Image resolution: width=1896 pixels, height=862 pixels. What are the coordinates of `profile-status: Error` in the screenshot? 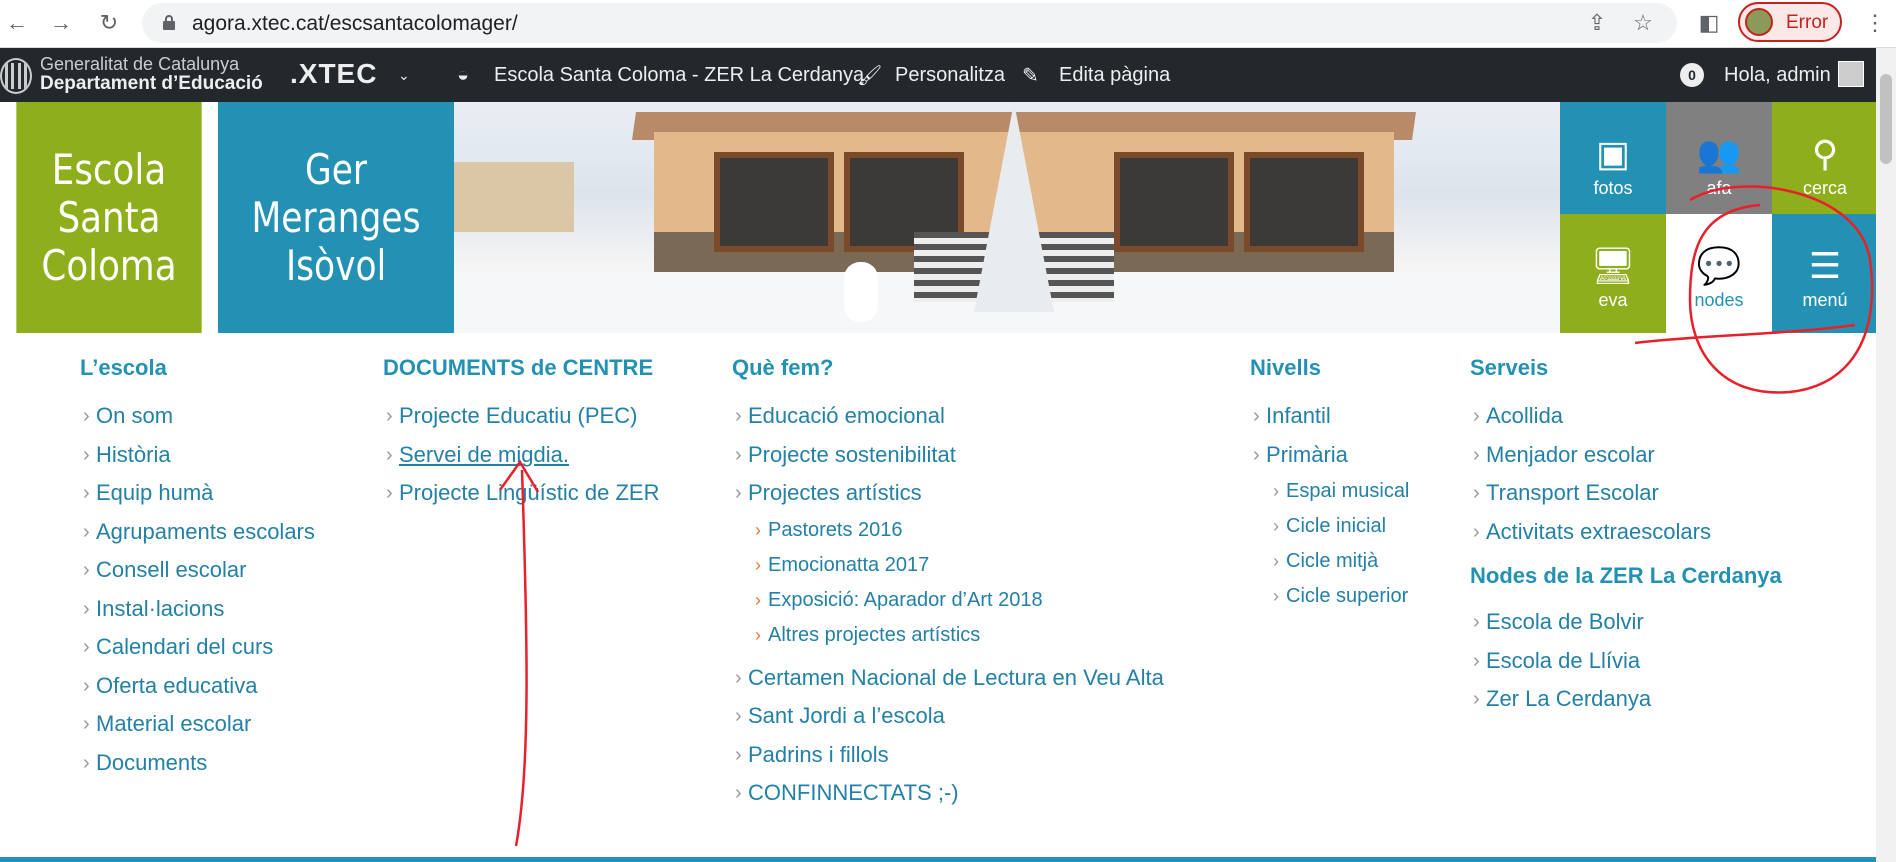 It's located at (1807, 22).